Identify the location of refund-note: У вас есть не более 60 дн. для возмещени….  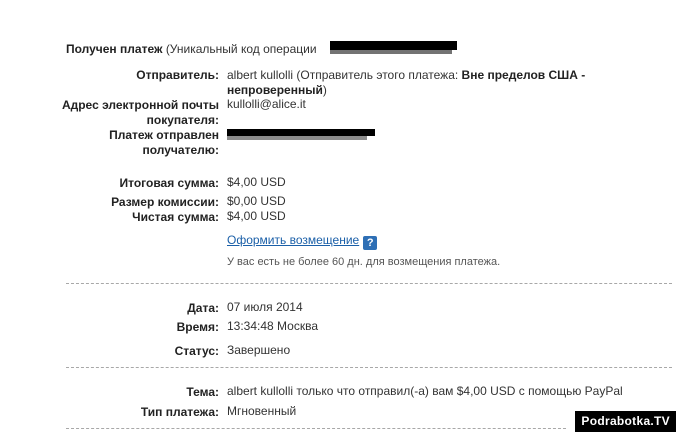
(364, 262).